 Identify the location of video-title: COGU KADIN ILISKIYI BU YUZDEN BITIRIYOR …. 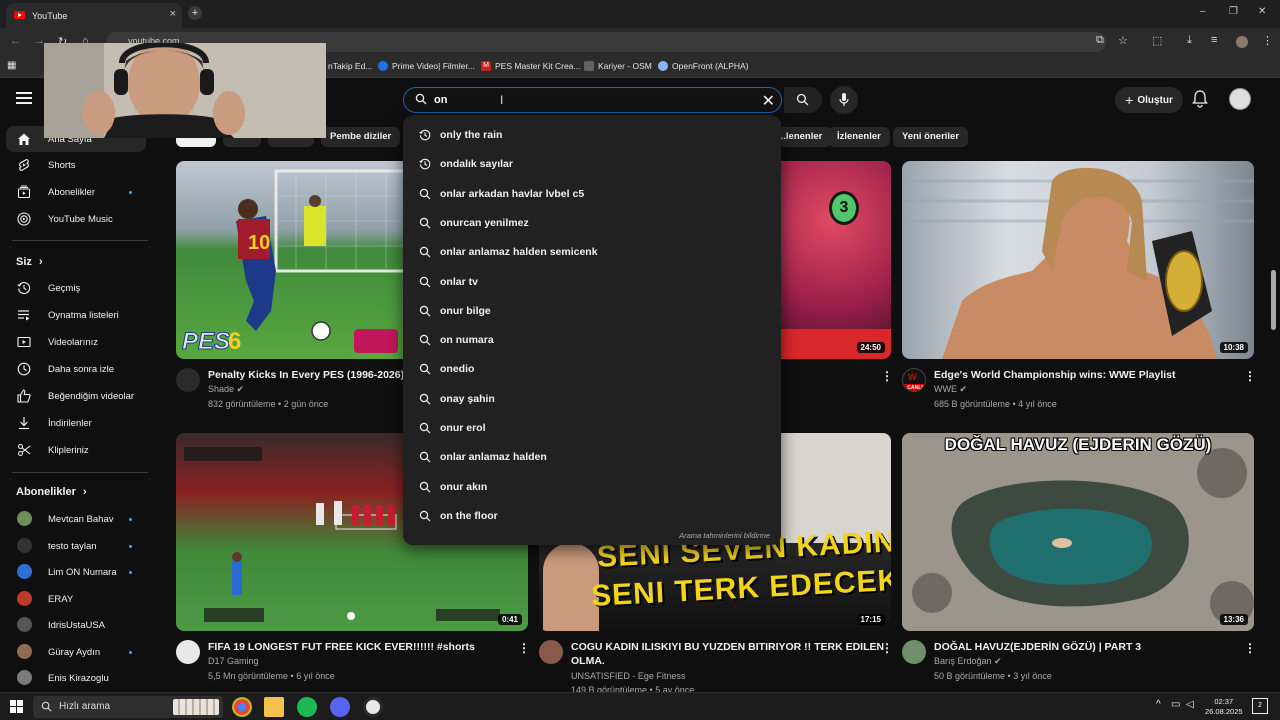
(727, 647).